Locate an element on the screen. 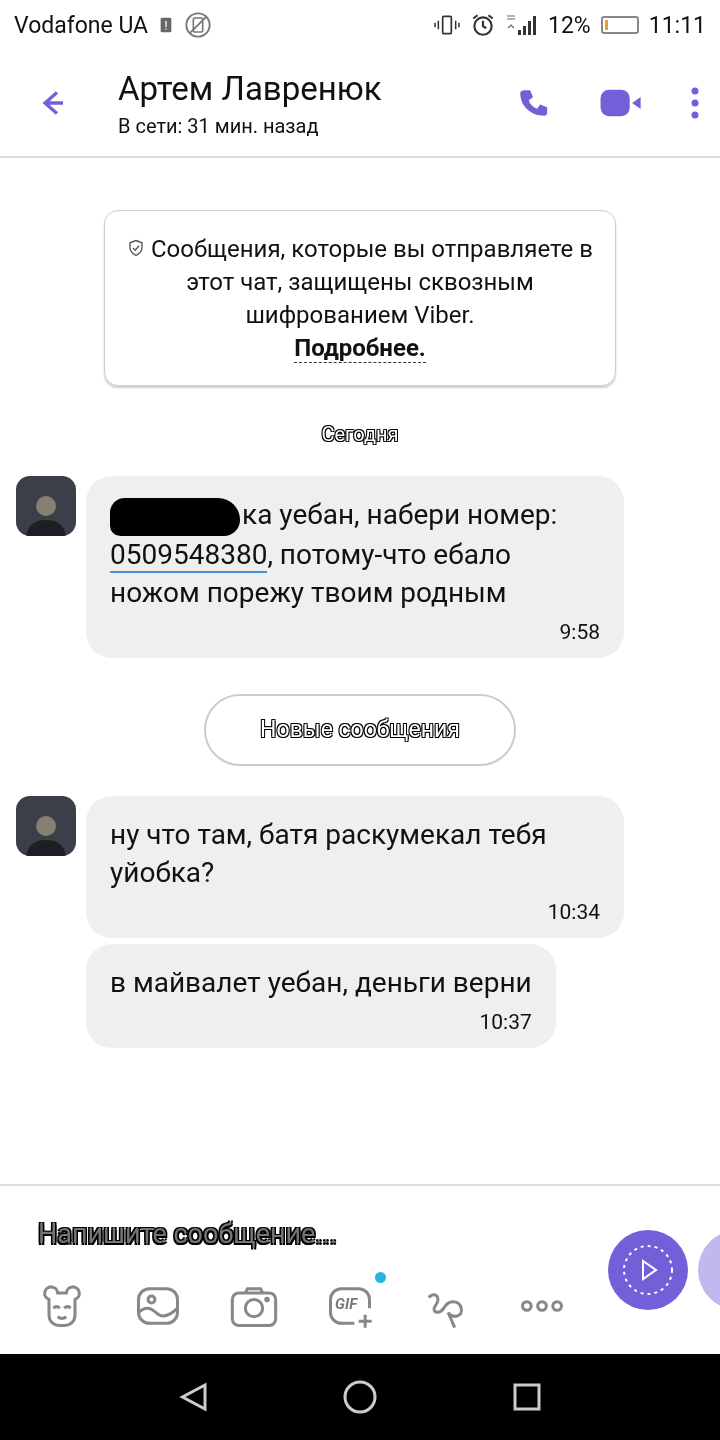  contact-name: Артем Лавренюк is located at coordinates (250, 88).